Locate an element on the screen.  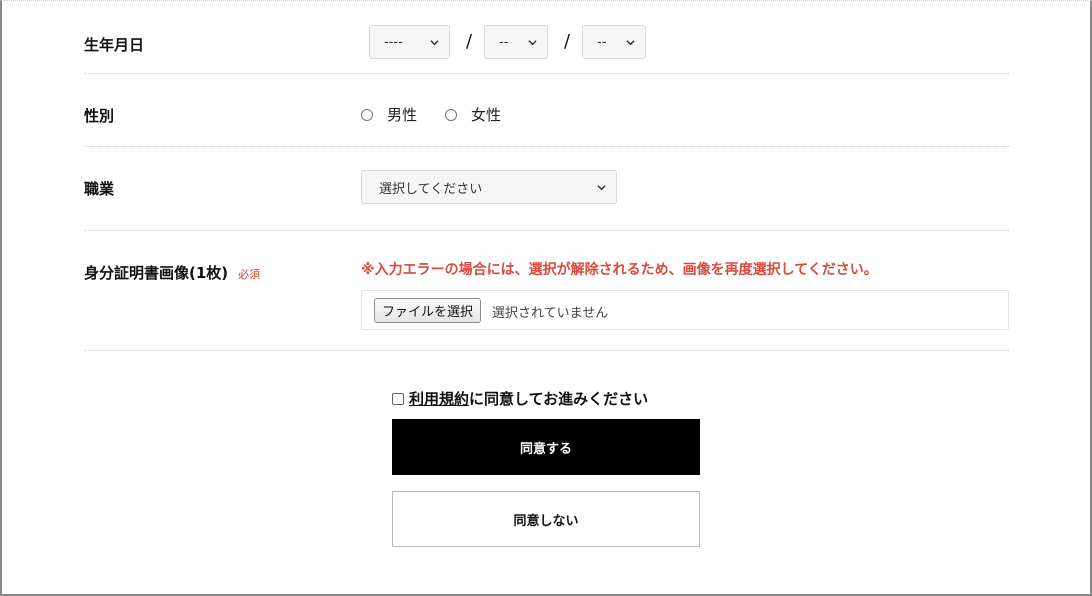
birthdate-label: 生年月日 is located at coordinates (114, 45).